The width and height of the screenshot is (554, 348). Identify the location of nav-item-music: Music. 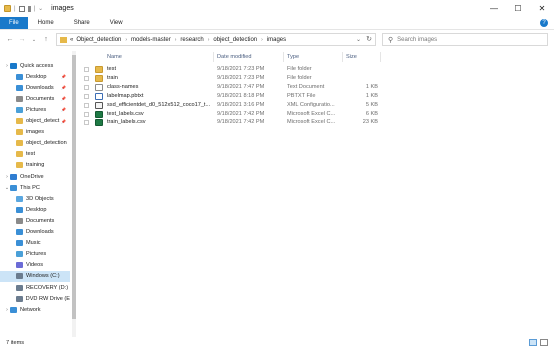
(35, 243).